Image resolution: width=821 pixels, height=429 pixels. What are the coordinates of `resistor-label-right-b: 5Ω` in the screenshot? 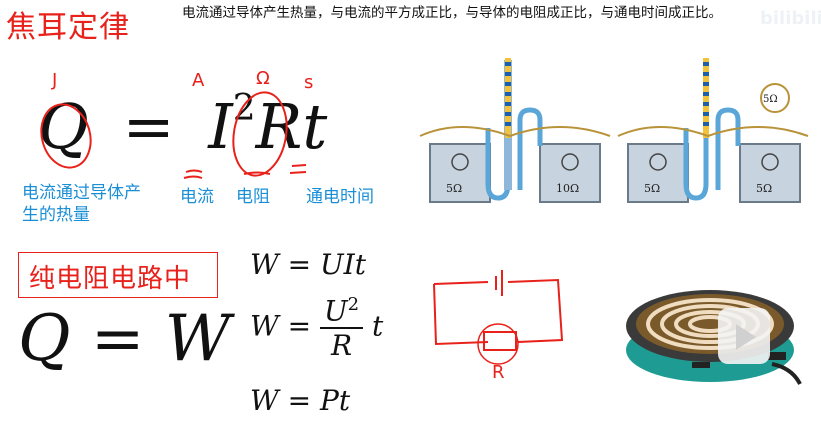 It's located at (764, 188).